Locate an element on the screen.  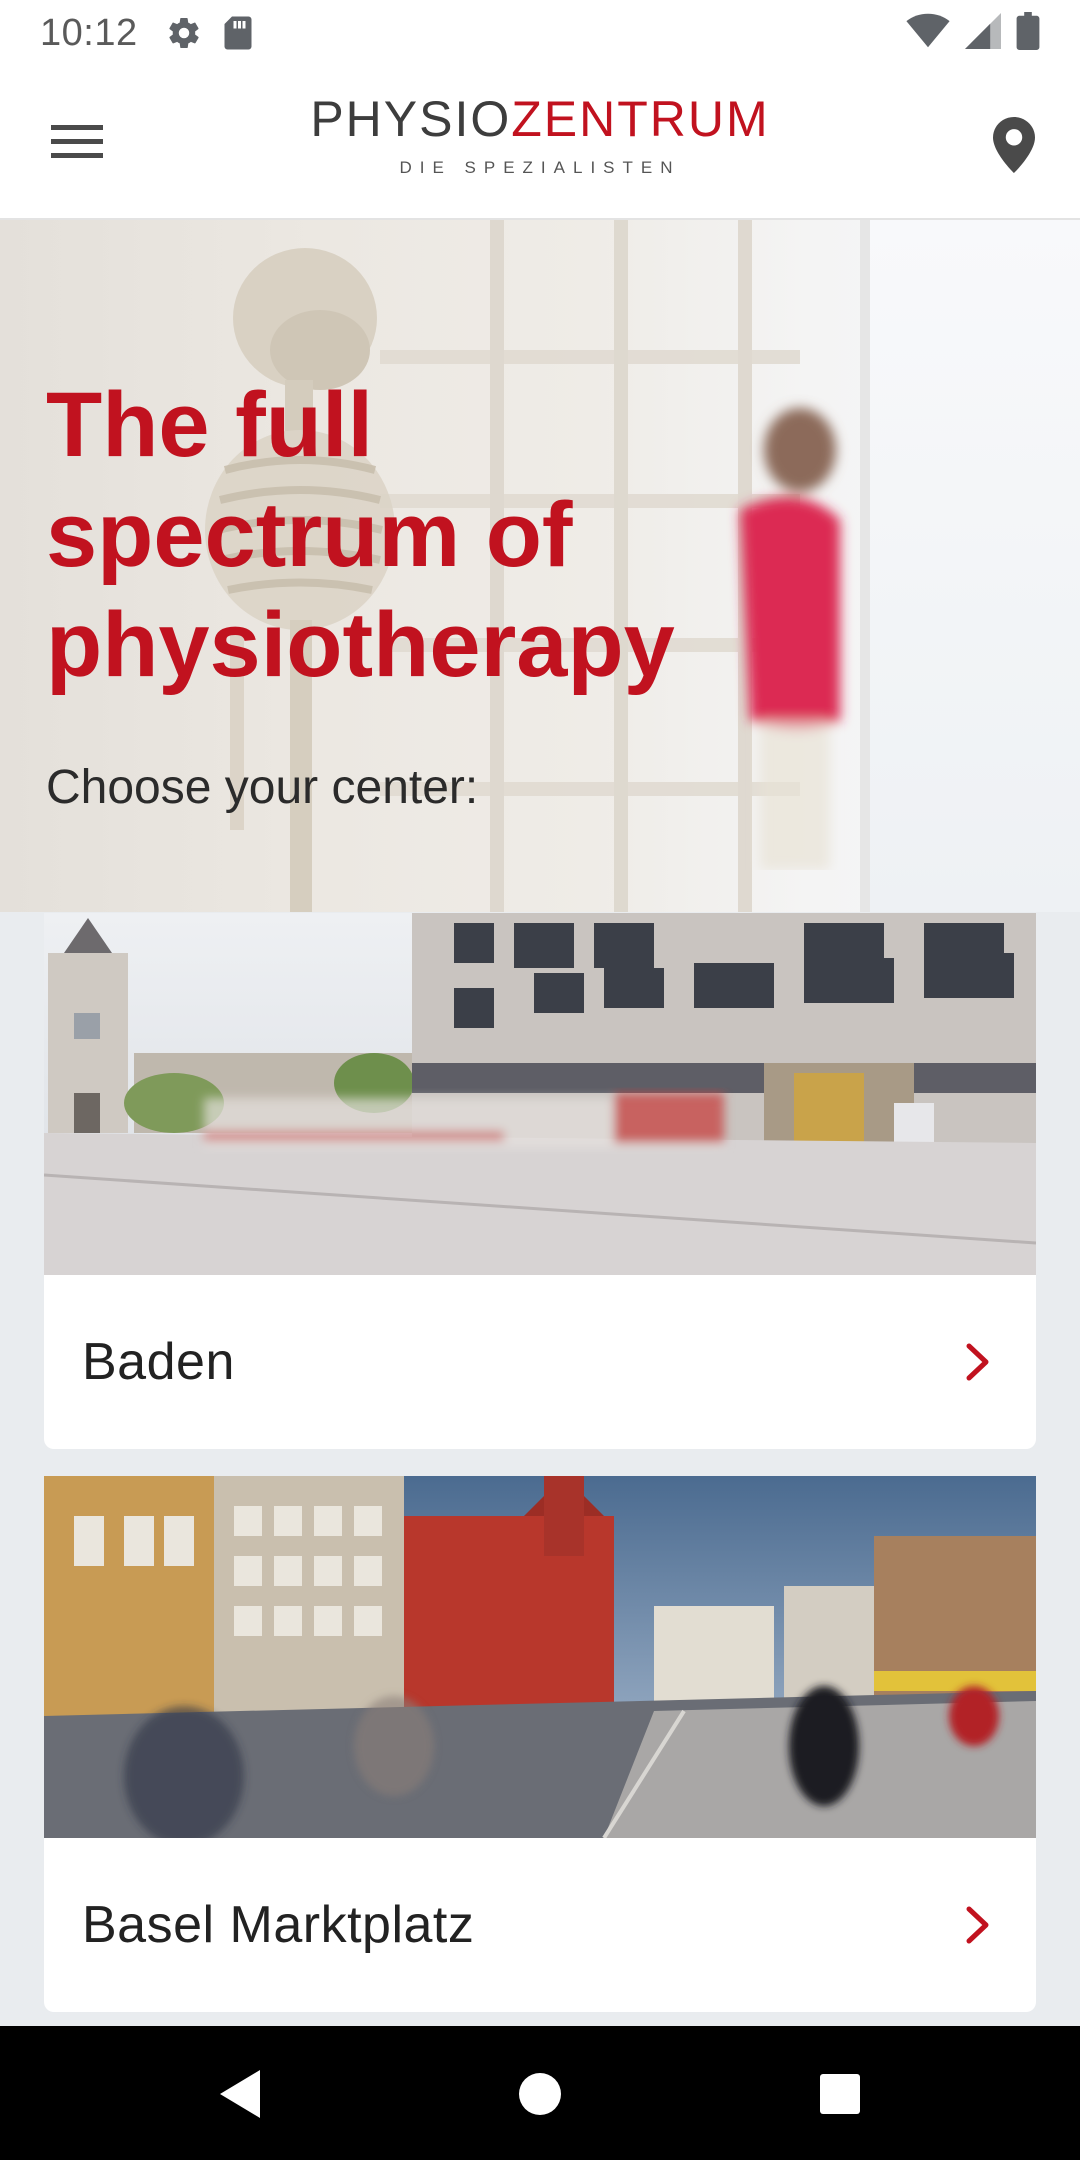
status-bar: 10:12 is located at coordinates (540, 33).